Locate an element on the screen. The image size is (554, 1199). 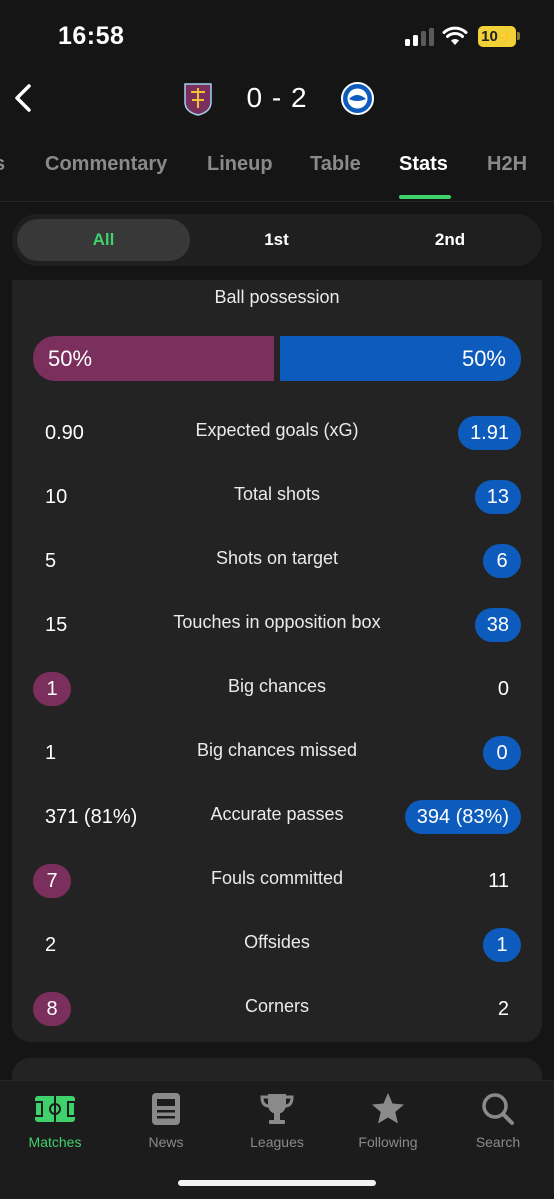
cellular-signal-icon is located at coordinates (420, 37).